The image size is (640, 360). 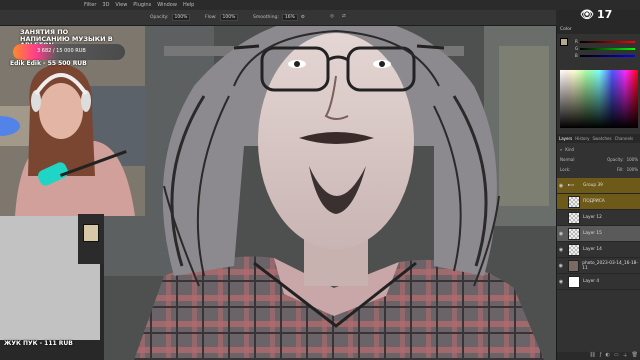 I want to click on layer-row: ◉ Layer 4, so click(x=598, y=282).